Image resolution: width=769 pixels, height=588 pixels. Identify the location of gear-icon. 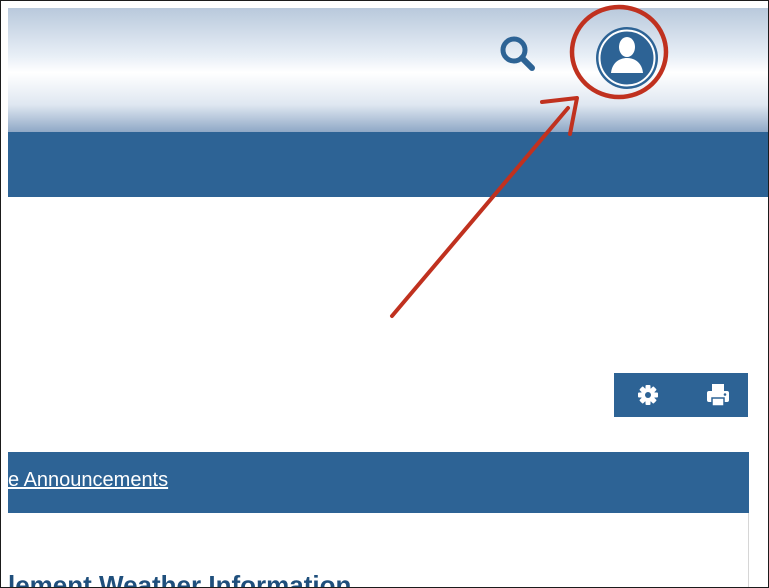
(648, 395).